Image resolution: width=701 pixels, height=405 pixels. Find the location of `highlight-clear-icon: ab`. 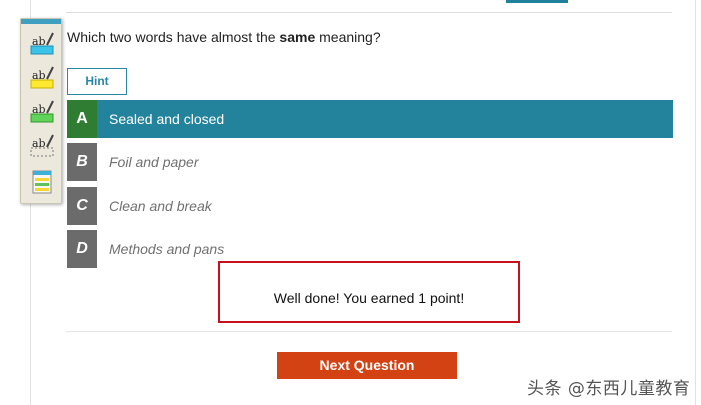

highlight-clear-icon: ab is located at coordinates (42, 146).